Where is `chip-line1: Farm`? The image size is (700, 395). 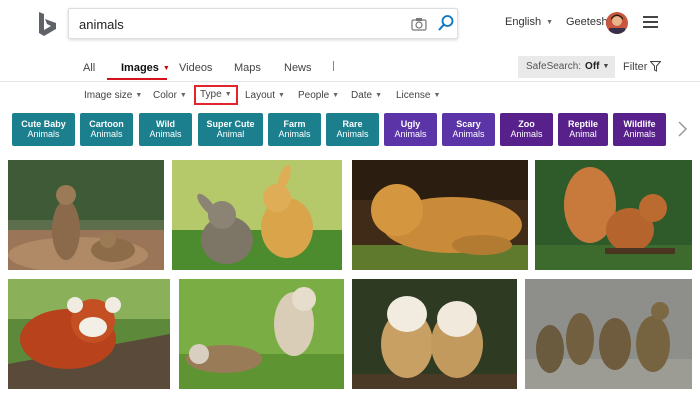
chip-line1: Farm is located at coordinates (294, 124).